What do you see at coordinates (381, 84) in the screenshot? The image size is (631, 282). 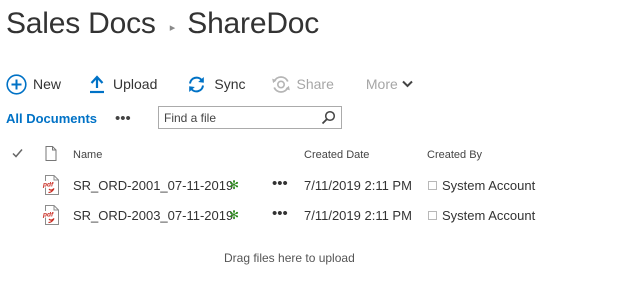 I see `more-button-label: More` at bounding box center [381, 84].